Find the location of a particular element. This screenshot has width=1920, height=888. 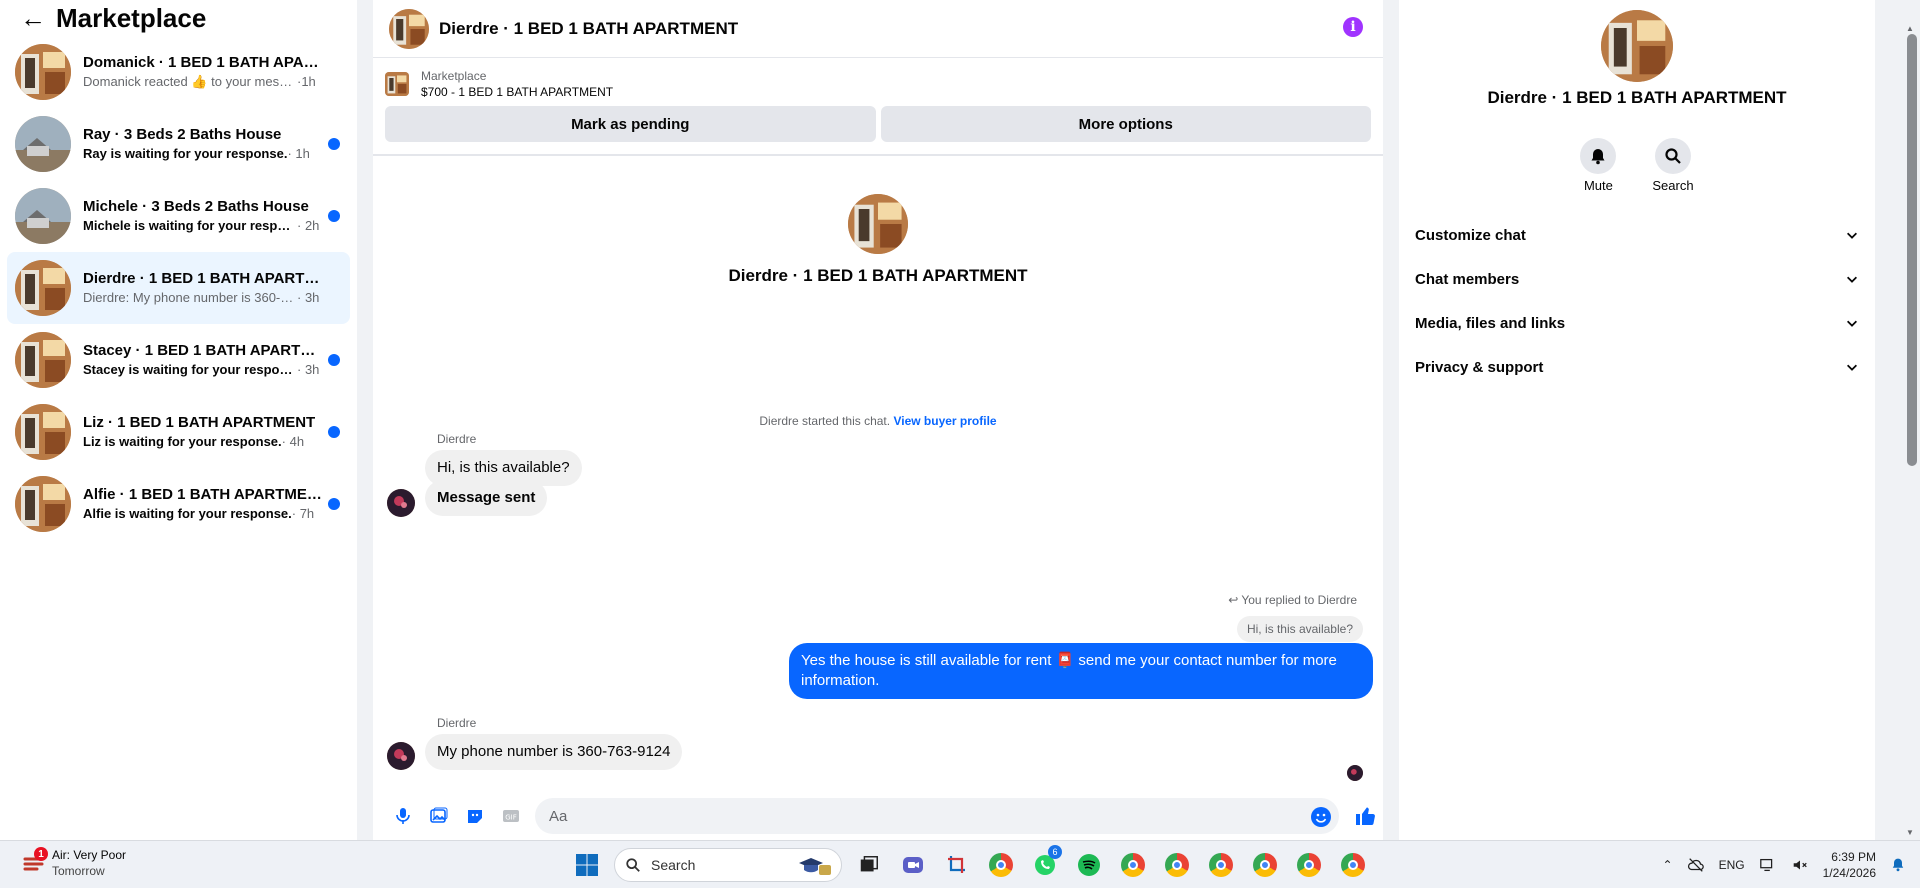

details-section: Privacy & support is located at coordinates (1639, 367).